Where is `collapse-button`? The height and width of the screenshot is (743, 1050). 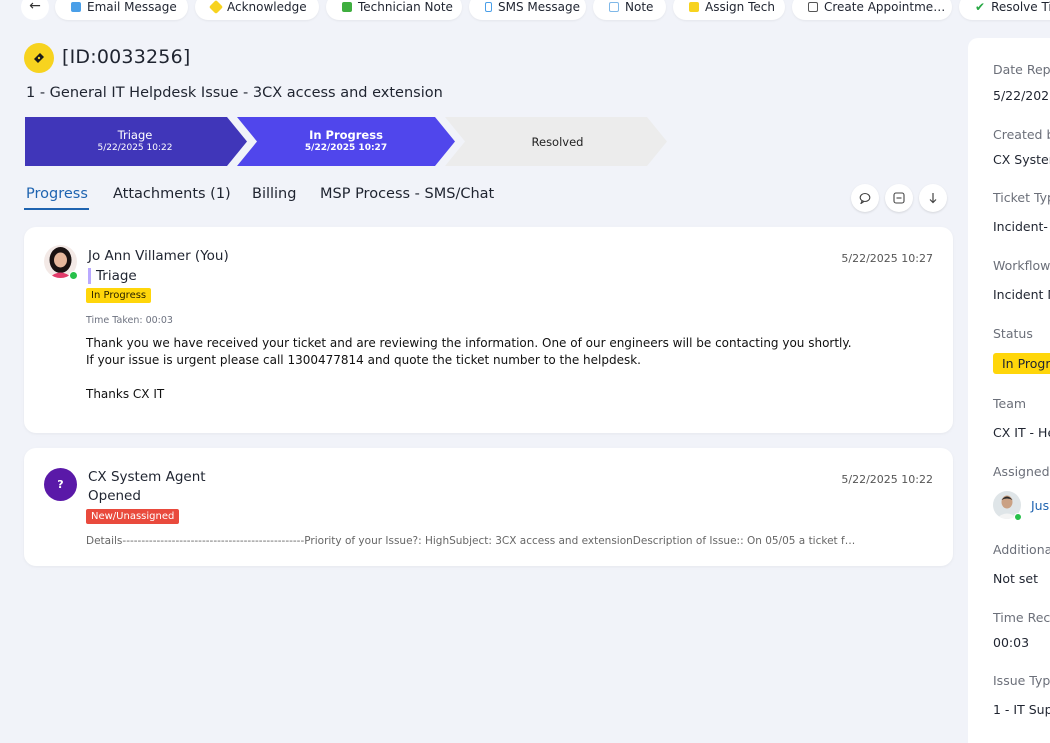 collapse-button is located at coordinates (899, 198).